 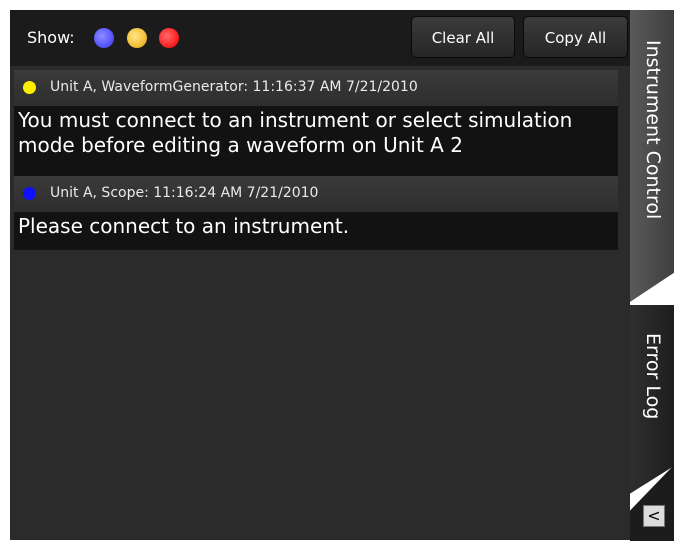 What do you see at coordinates (169, 38) in the screenshot?
I see `filter-red-toggle` at bounding box center [169, 38].